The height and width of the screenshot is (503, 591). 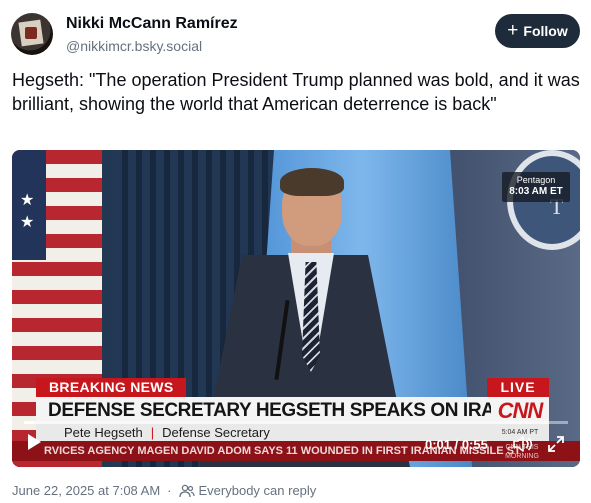 I want to click on location-time: 8:03 AM ET, so click(x=536, y=191).